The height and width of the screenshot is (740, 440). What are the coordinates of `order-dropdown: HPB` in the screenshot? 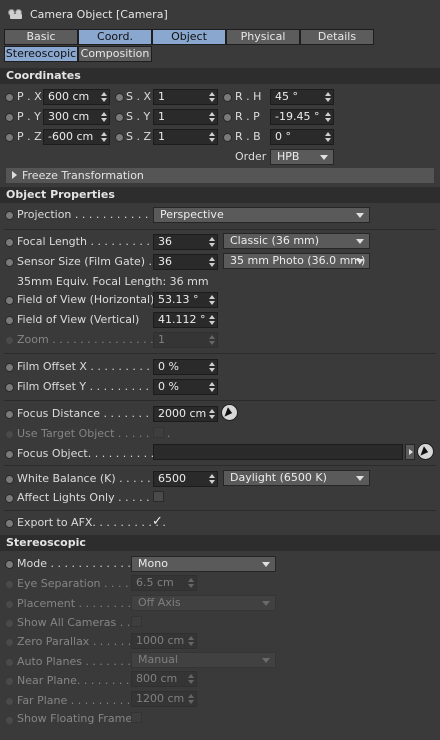 It's located at (302, 157).